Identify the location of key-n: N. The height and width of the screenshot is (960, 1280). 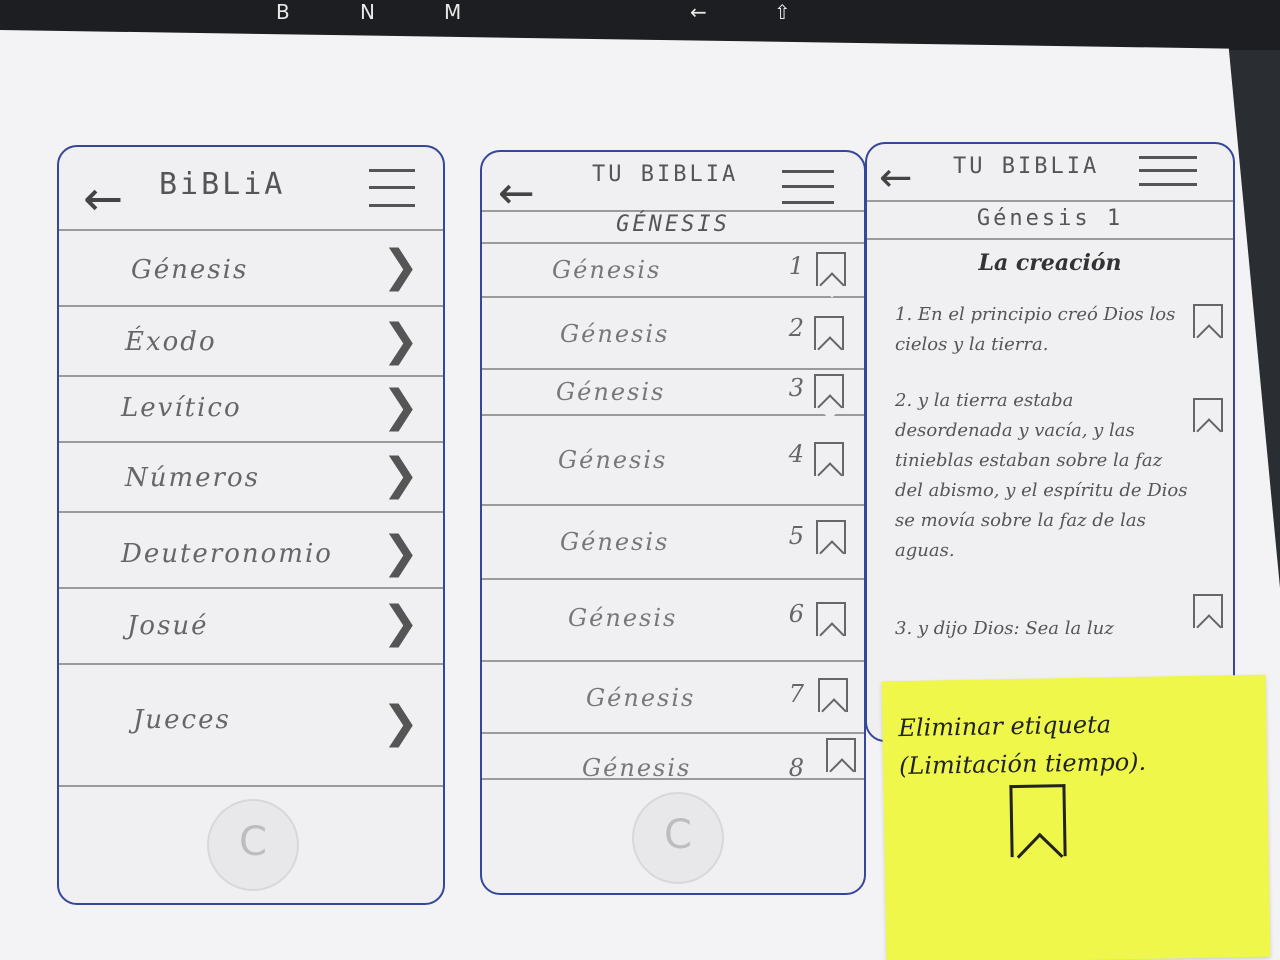
(367, 12).